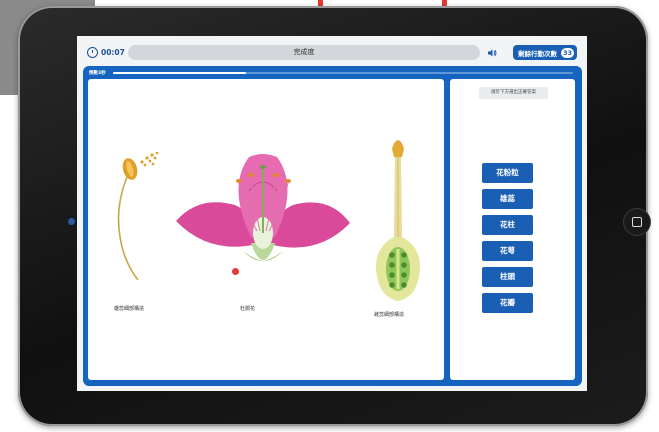 This screenshot has width=659, height=432. Describe the element at coordinates (507, 173) in the screenshot. I see `answer-button-pollen: 花粉粒` at that location.